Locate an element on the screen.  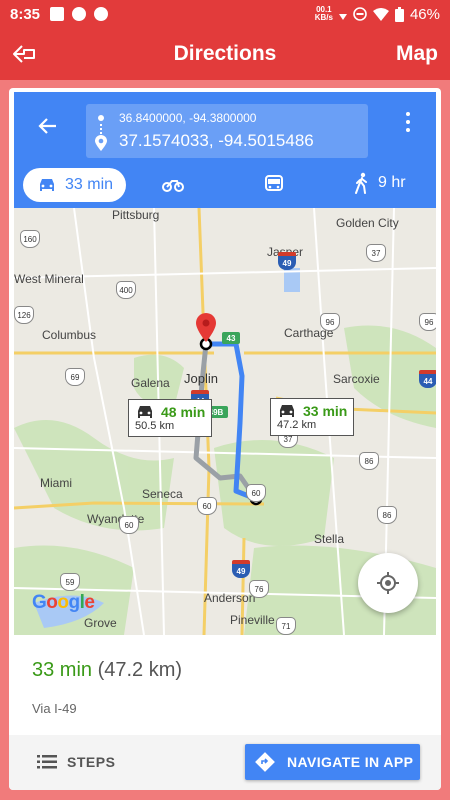
steps-button: STEPS is located at coordinates (76, 762).